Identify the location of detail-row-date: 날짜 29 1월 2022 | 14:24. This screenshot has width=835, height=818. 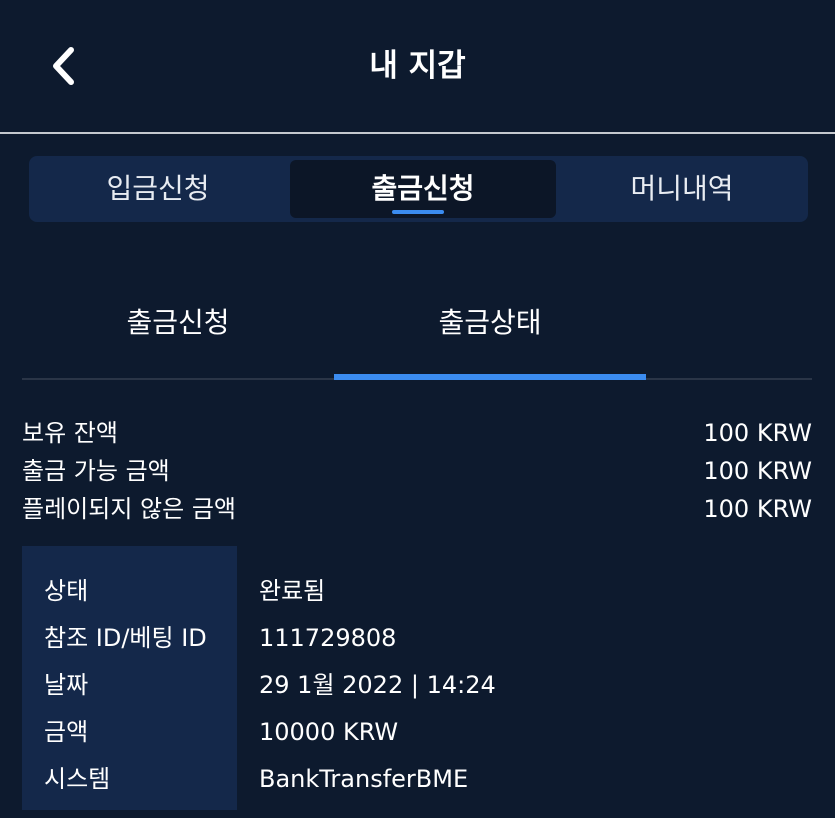
(390, 685).